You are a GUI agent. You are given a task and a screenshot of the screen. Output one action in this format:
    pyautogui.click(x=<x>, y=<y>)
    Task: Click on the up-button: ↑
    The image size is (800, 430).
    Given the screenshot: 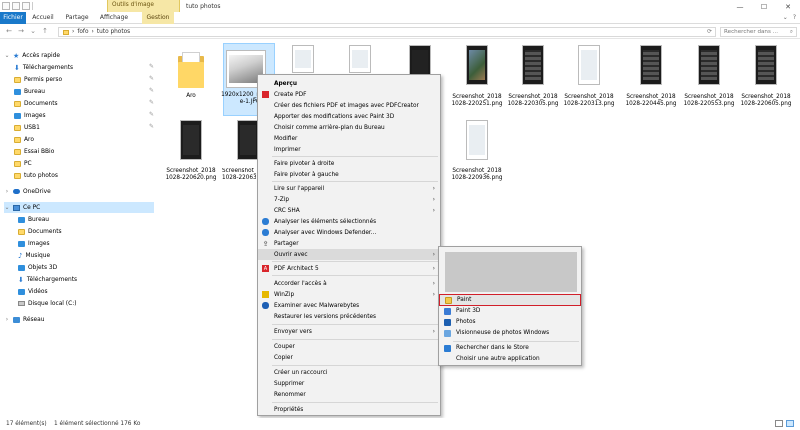 What is the action you would take?
    pyautogui.click(x=45, y=31)
    